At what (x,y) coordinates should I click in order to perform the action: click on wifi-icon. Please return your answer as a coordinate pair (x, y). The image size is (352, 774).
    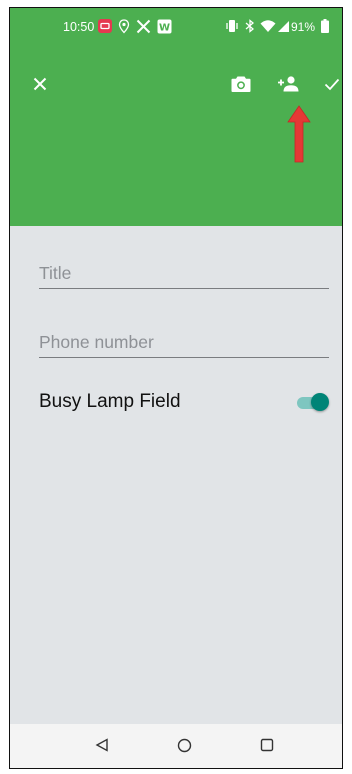
    Looking at the image, I should click on (268, 26).